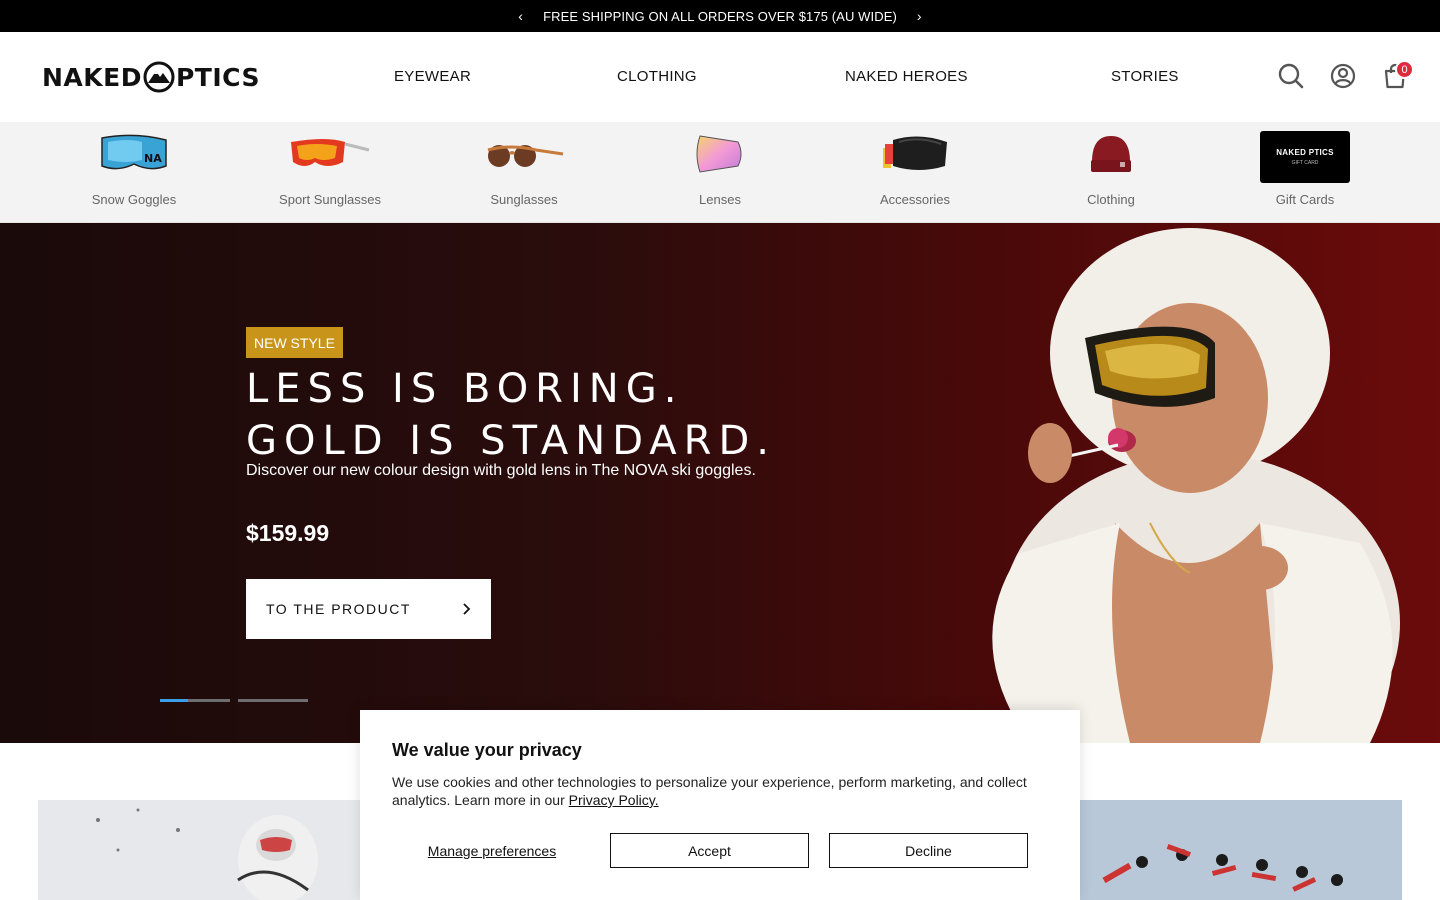 The image size is (1440, 900). I want to click on snow-goggles-thumb: NA, so click(134, 152).